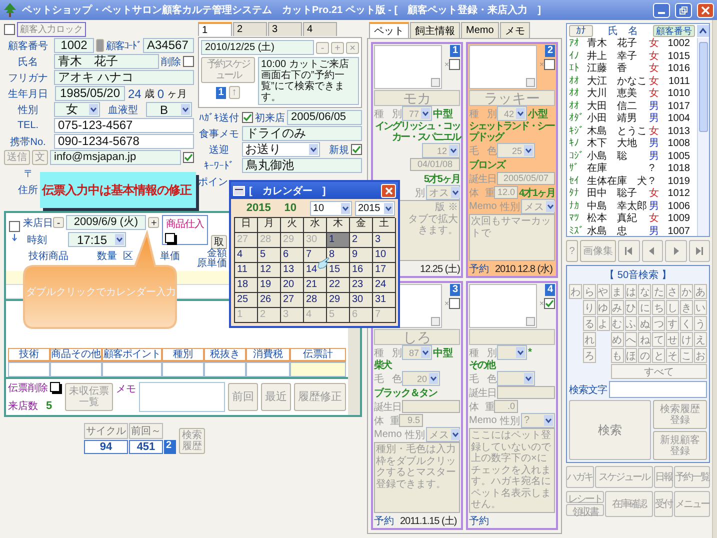  Describe the element at coordinates (219, 150) in the screenshot. I see `field-label: 送迎` at that location.